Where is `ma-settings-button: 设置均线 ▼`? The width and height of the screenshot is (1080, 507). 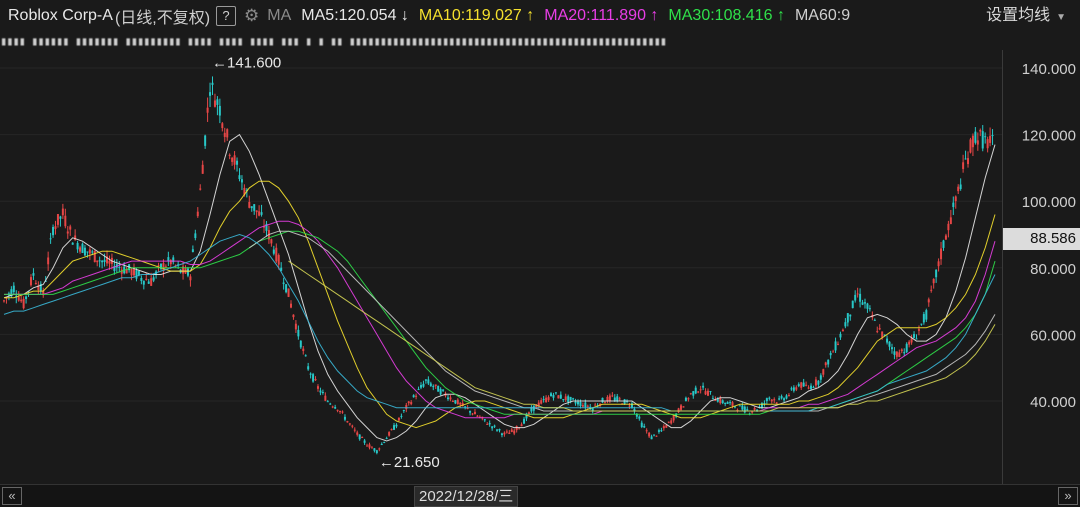 ma-settings-button: 设置均线 ▼ is located at coordinates (1030, 16).